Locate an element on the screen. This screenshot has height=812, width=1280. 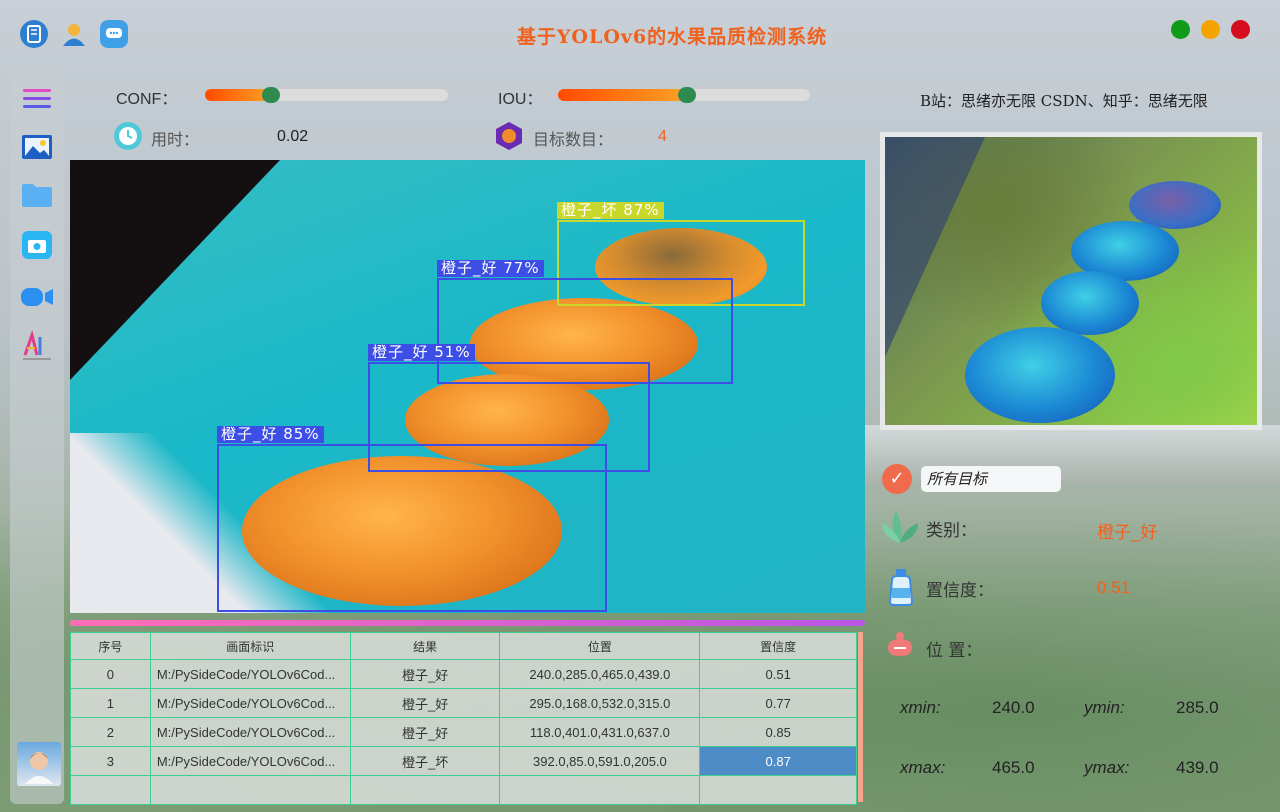
ai-logo-icon is located at coordinates (37, 347).